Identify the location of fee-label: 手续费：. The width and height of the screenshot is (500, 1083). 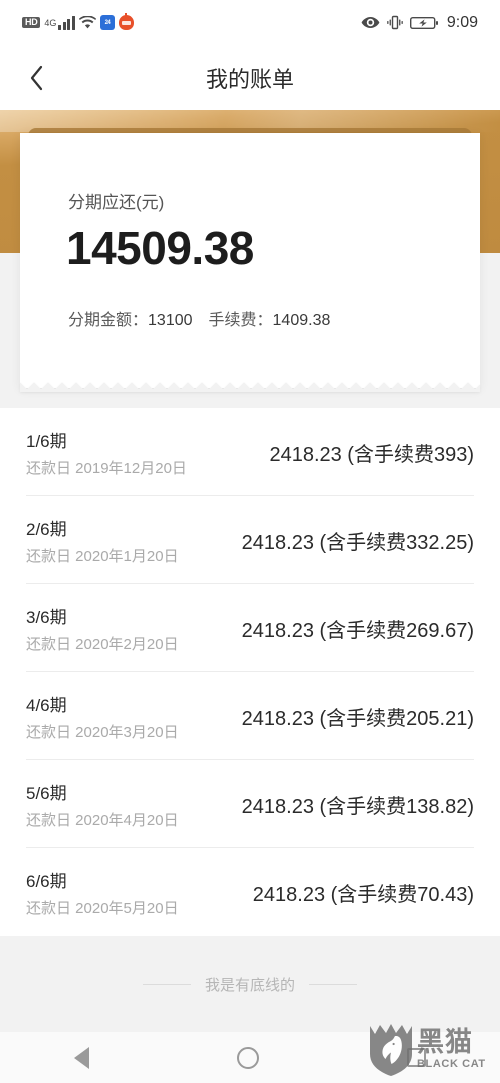
(240, 320).